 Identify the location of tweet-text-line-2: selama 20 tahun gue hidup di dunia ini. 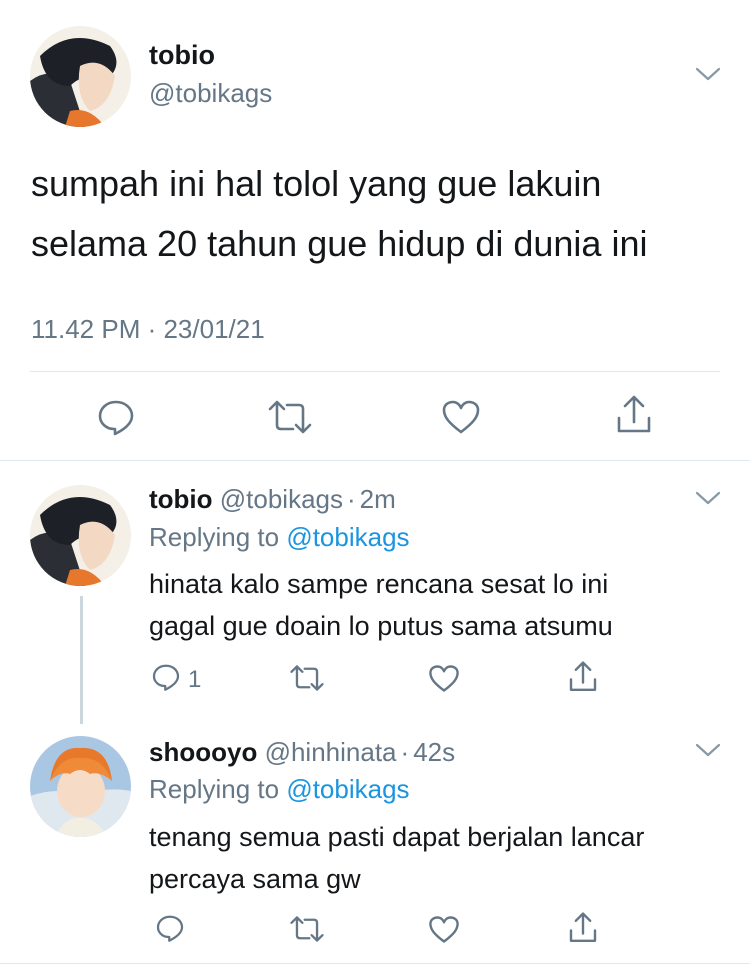
(339, 243).